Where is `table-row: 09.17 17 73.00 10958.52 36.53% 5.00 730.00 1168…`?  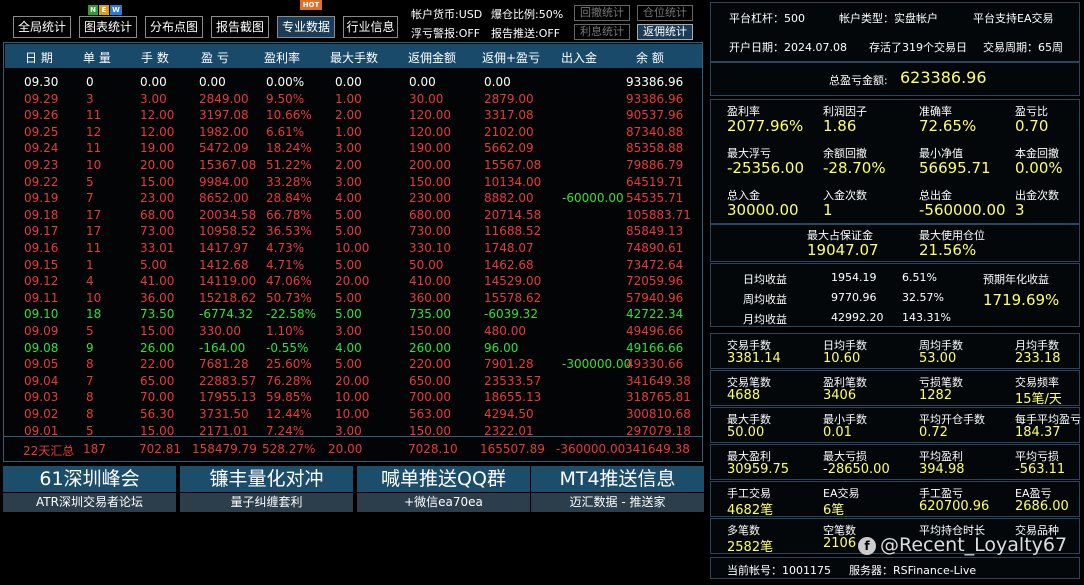
table-row: 09.17 17 73.00 10958.52 36.53% 5.00 730.00 1168… is located at coordinates (354, 232).